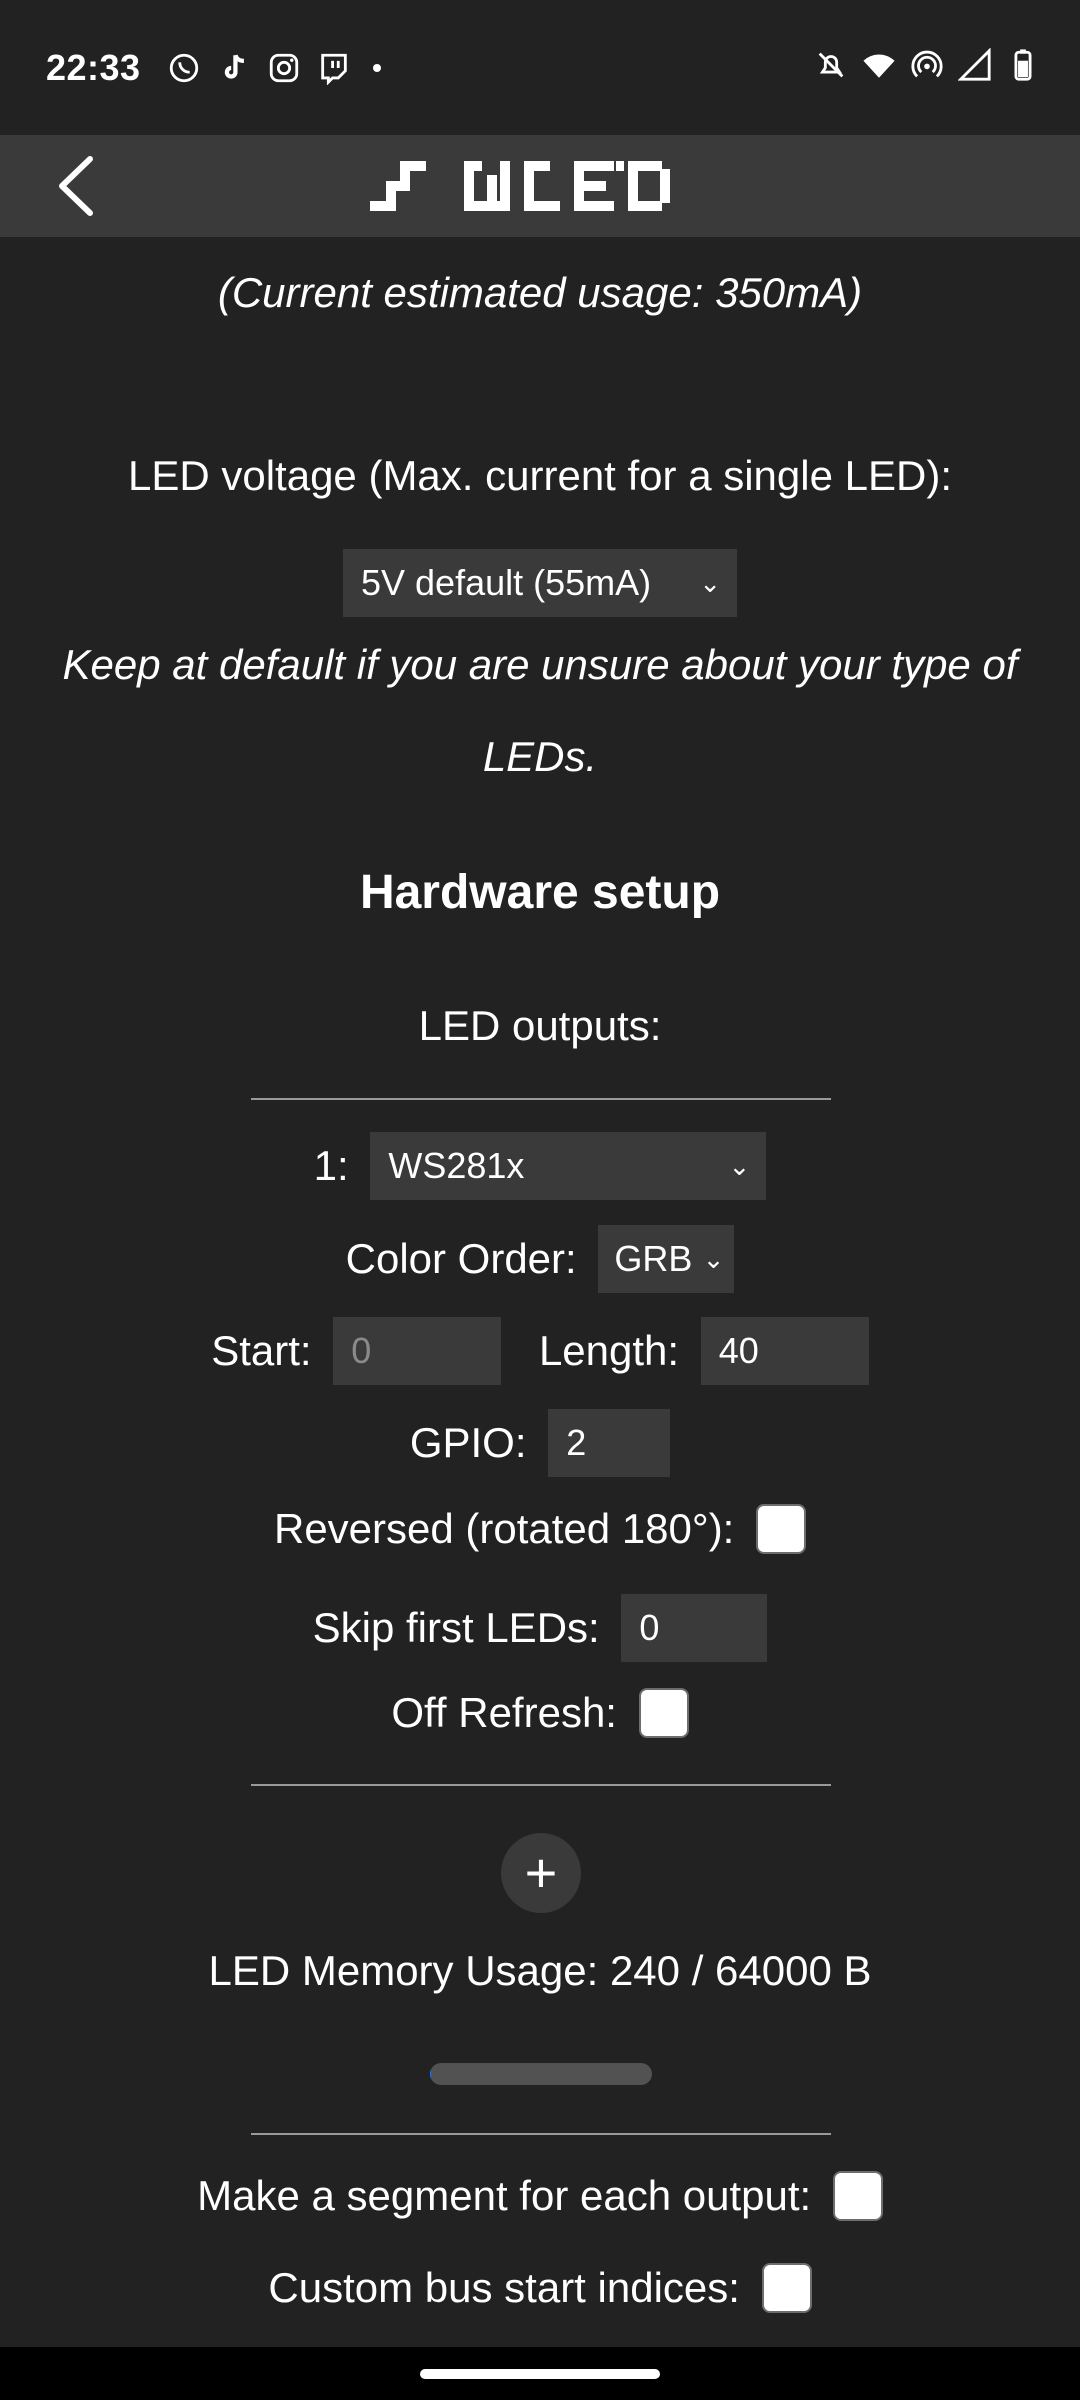 This screenshot has height=2400, width=1080. Describe the element at coordinates (333, 69) in the screenshot. I see `twitch-icon` at that location.